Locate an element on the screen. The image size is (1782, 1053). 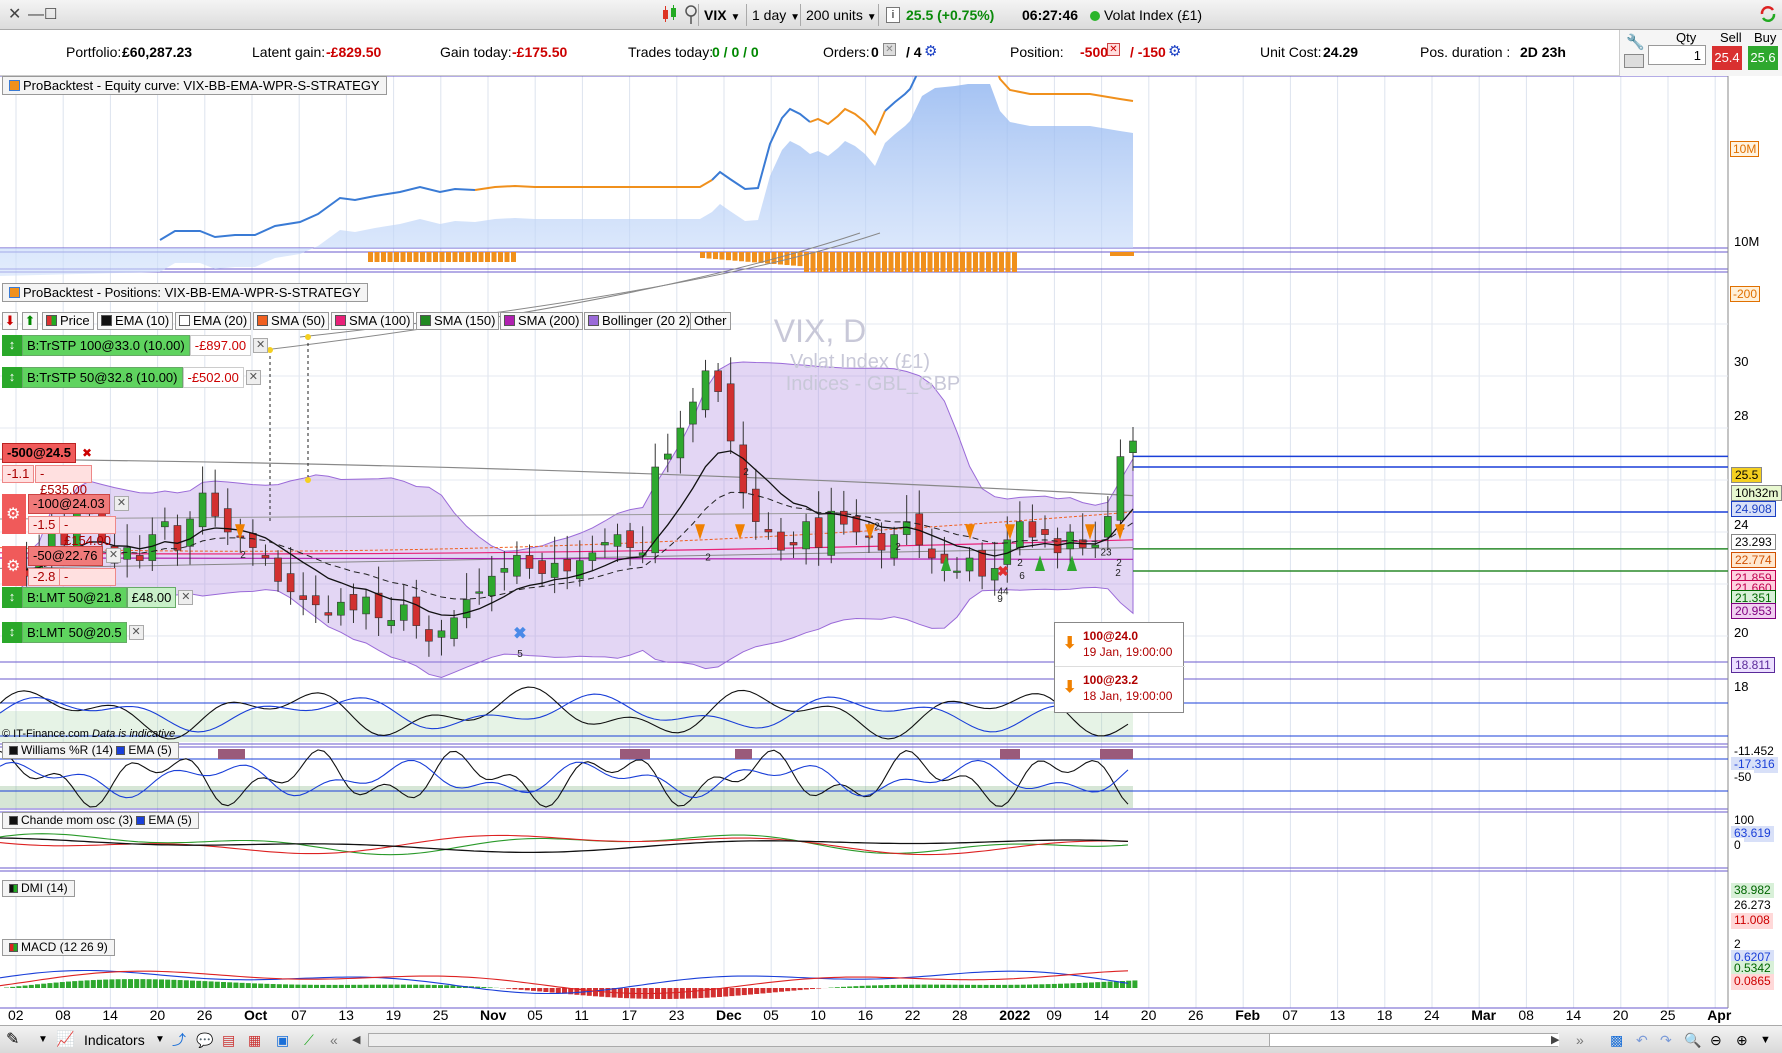
timeframe-select: 1 day ▼ is located at coordinates (776, 15).